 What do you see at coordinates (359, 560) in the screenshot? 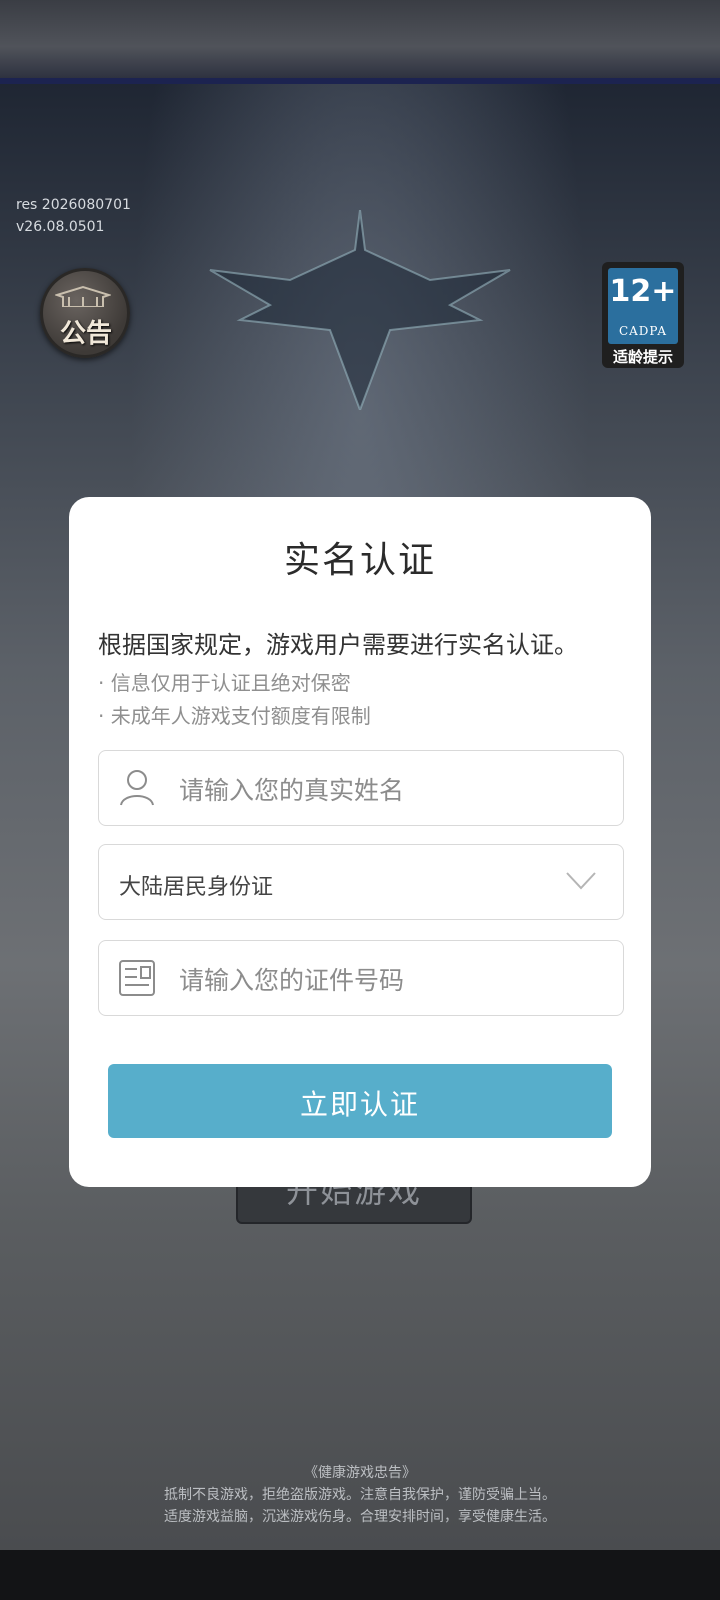
I see `dialog-title: 实名认证` at bounding box center [359, 560].